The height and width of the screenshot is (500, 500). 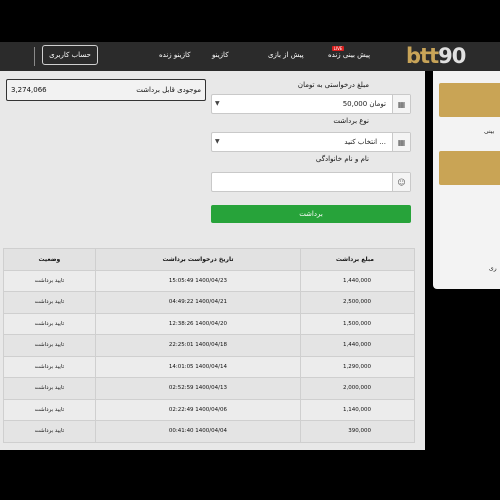 What do you see at coordinates (357, 259) in the screenshot?
I see `header-amount: مبلغ برداشت` at bounding box center [357, 259].